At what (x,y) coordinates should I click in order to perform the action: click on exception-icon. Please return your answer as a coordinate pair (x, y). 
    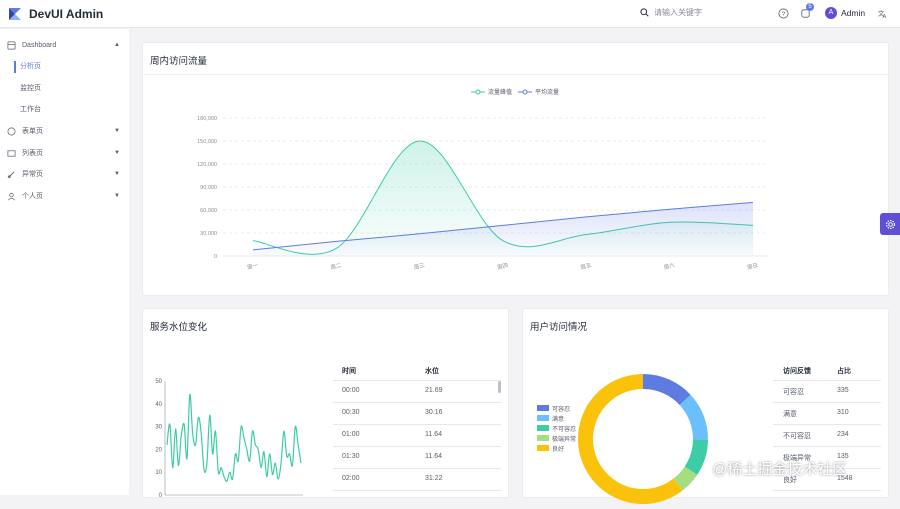
    Looking at the image, I should click on (11, 174).